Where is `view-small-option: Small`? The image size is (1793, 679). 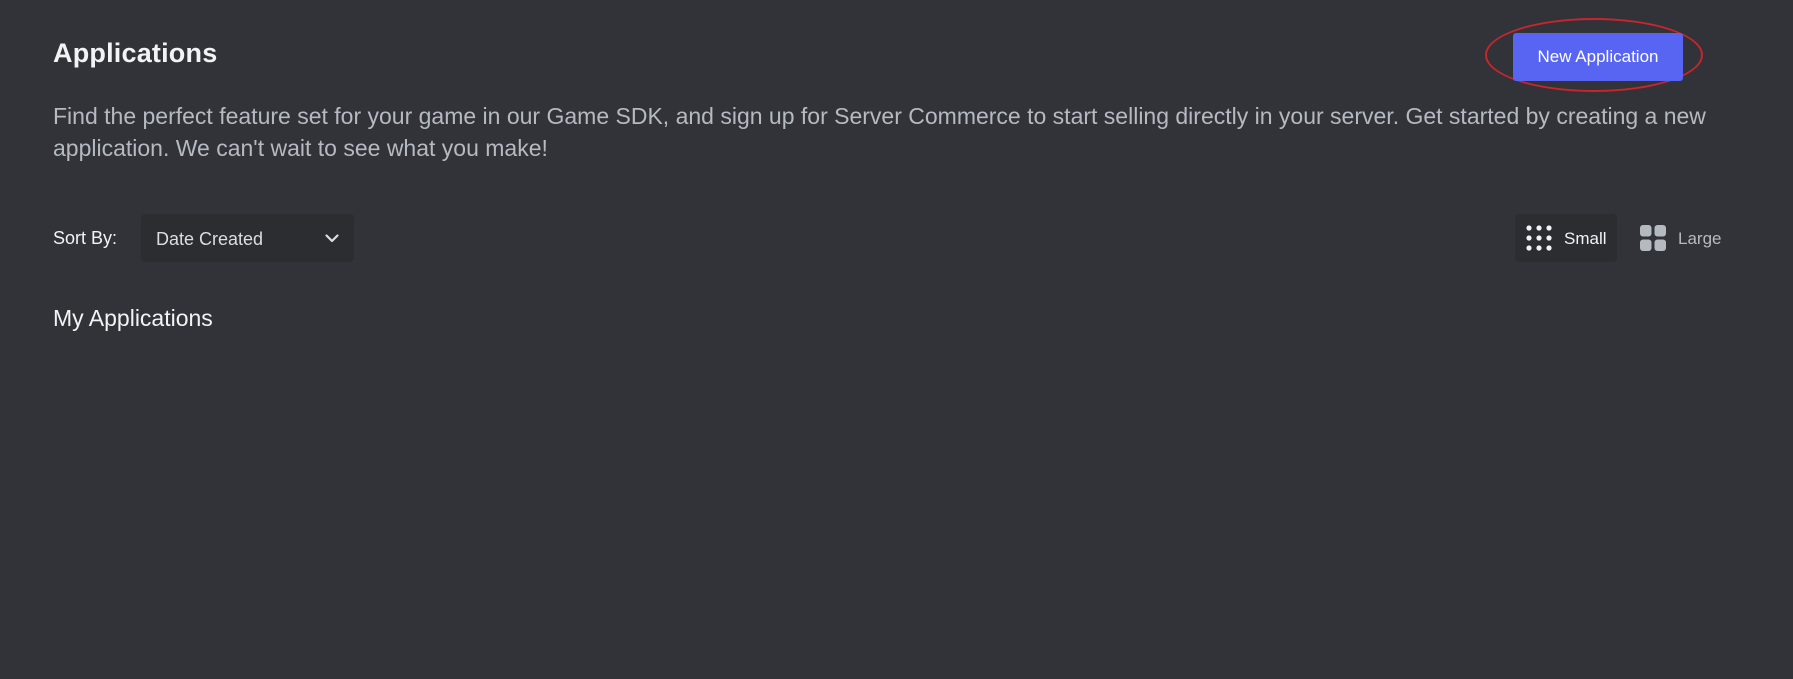
view-small-option: Small is located at coordinates (1566, 238).